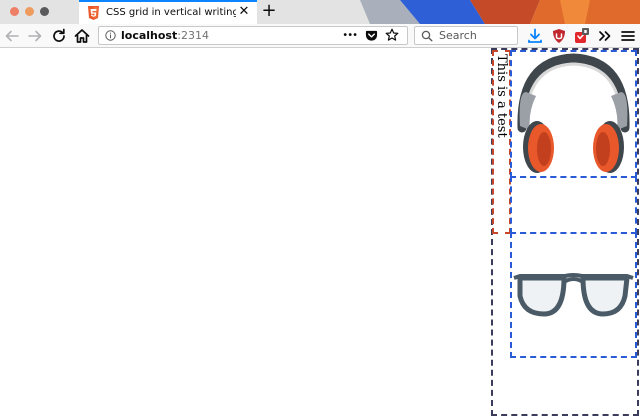 The height and width of the screenshot is (417, 640). I want to click on bookmark-star-icon, so click(392, 35).